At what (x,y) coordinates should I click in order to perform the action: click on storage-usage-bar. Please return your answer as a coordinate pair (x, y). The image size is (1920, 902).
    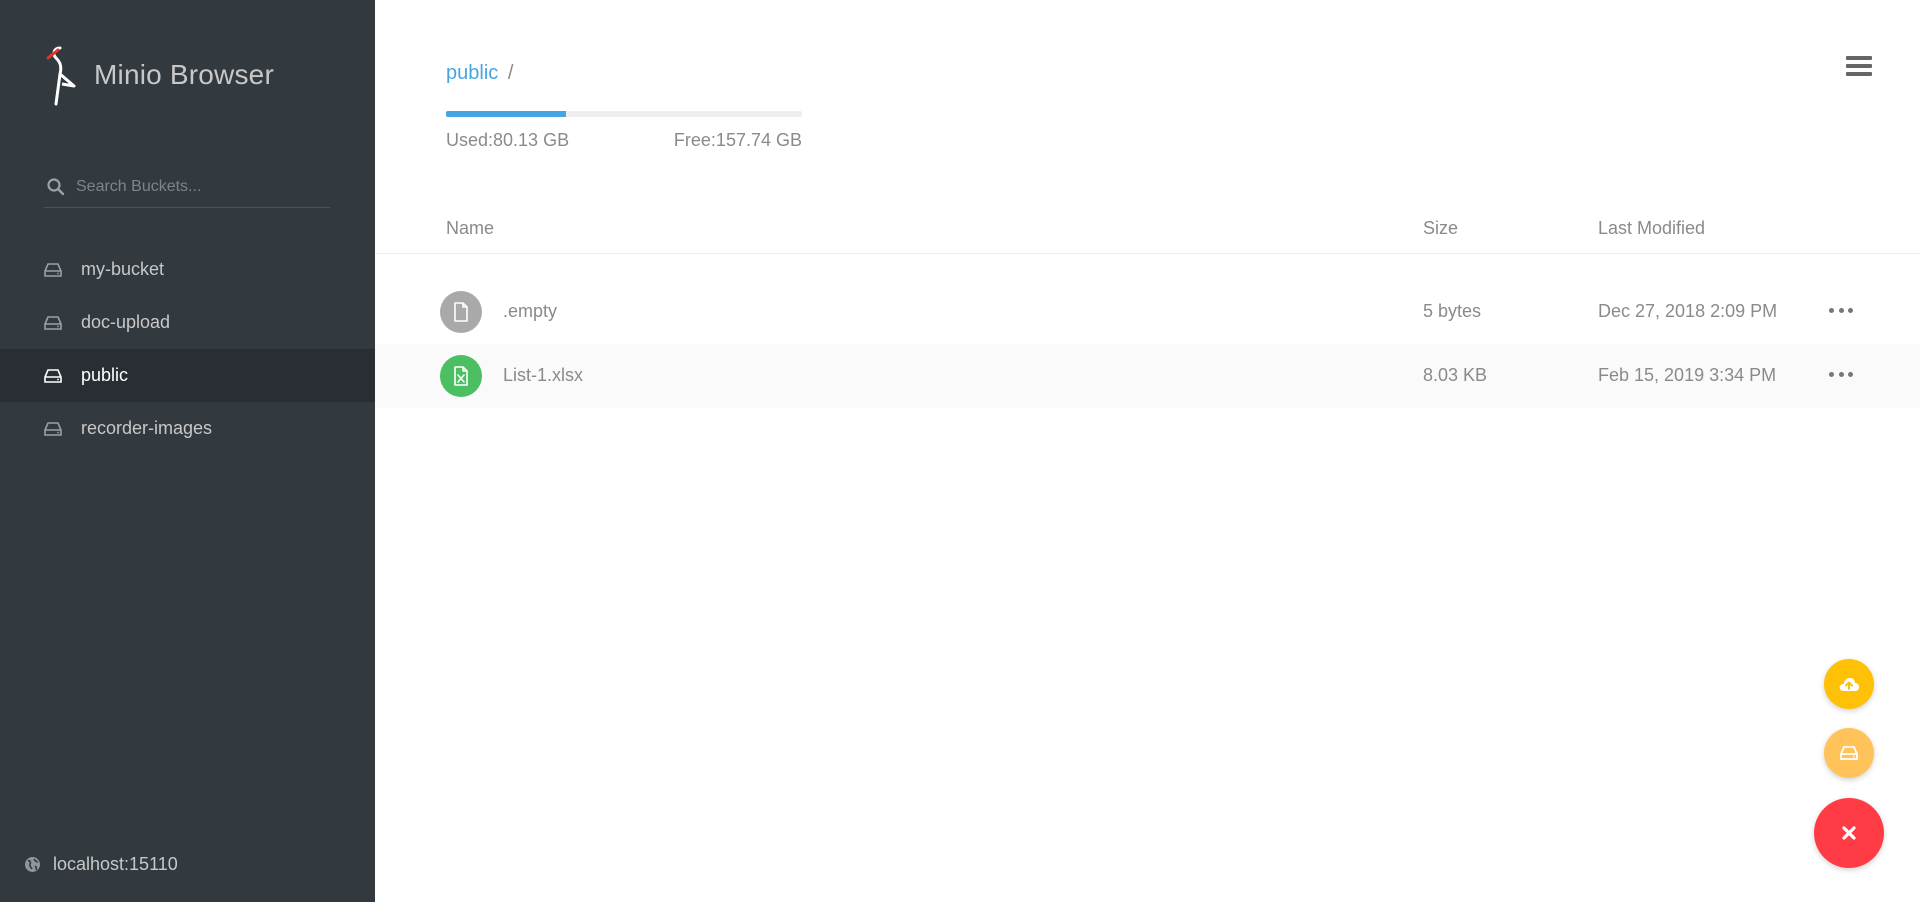
    Looking at the image, I should click on (624, 114).